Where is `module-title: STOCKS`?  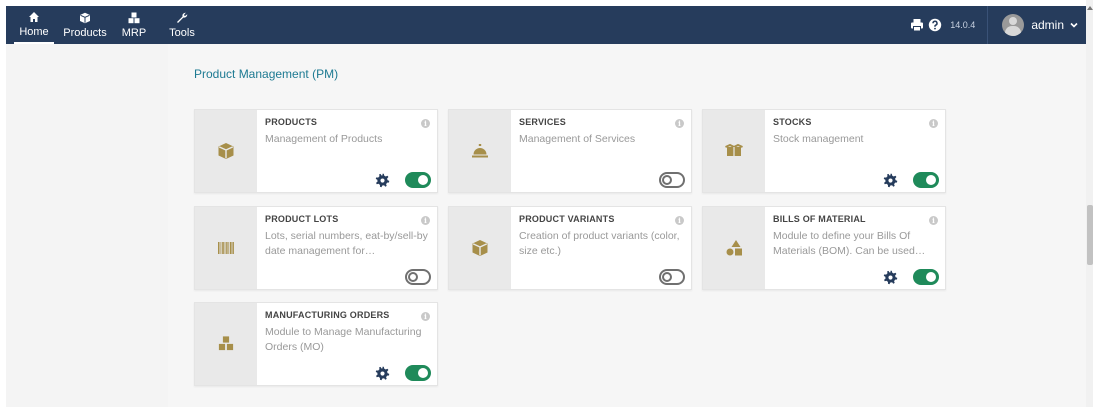 module-title: STOCKS is located at coordinates (792, 122).